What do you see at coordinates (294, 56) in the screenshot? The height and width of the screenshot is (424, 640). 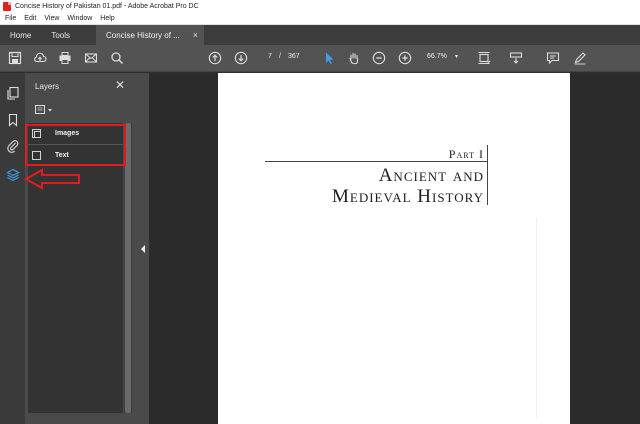 I see `total-pages: 367` at bounding box center [294, 56].